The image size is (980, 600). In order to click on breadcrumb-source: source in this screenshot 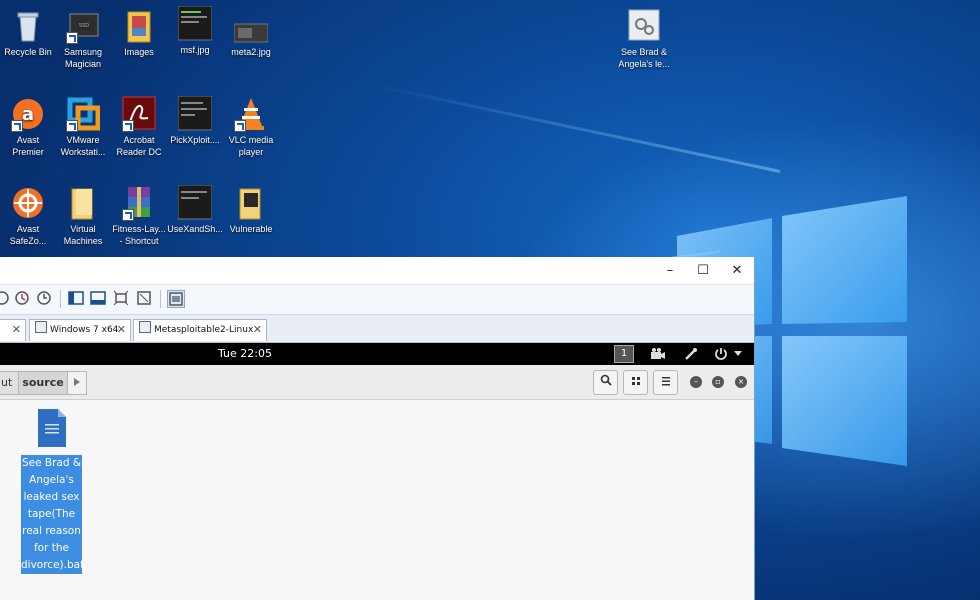, I will do `click(43, 383)`.